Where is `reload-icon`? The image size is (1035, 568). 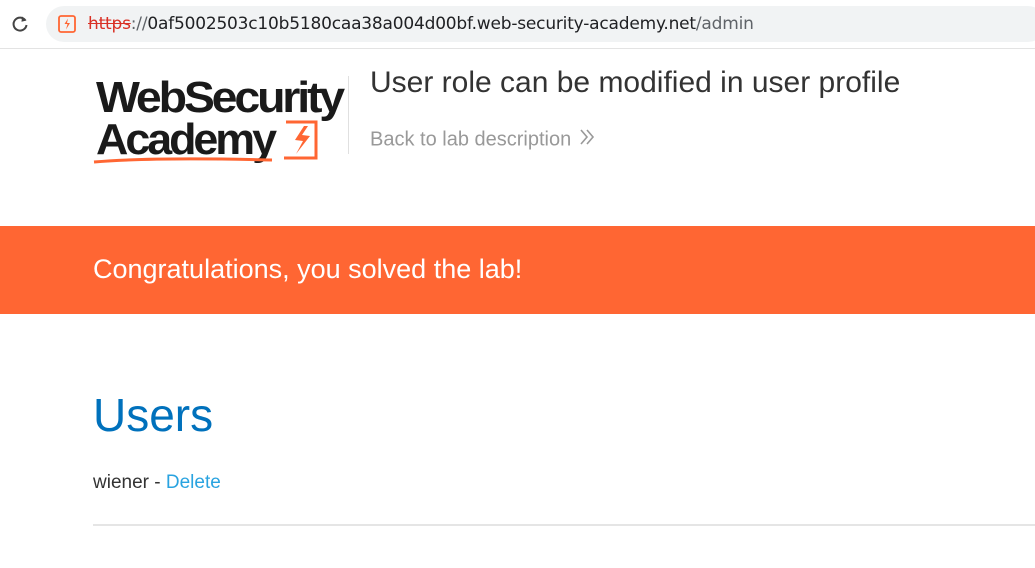
reload-icon is located at coordinates (20, 24).